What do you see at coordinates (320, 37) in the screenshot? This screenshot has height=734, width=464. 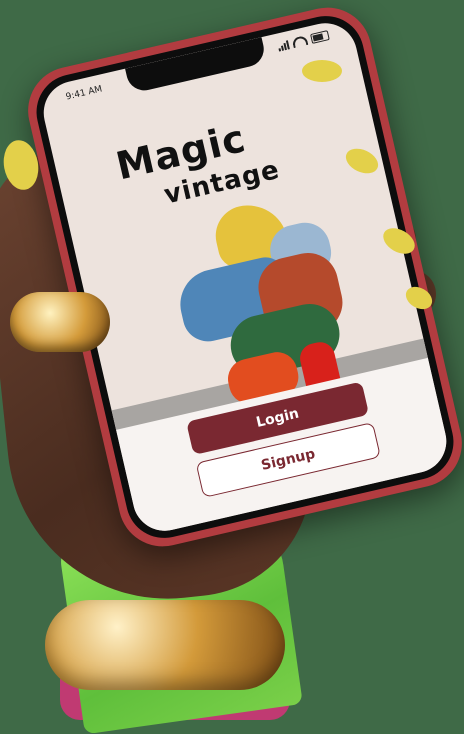 I see `battery-icon` at bounding box center [320, 37].